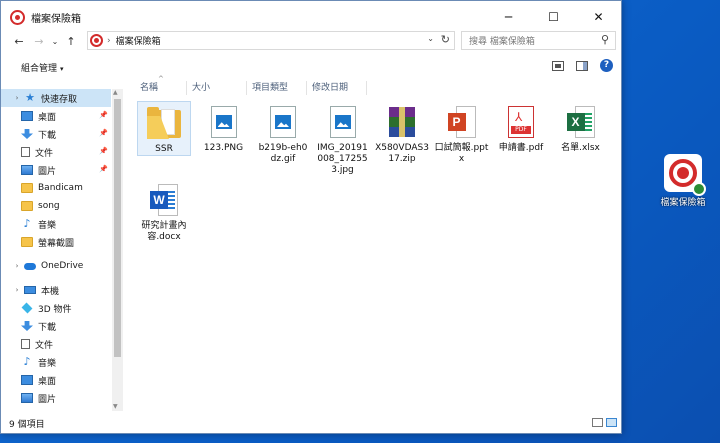 Image resolution: width=720 pixels, height=443 pixels. Describe the element at coordinates (502, 40) in the screenshot. I see `search-input: 搜尋 檔案保險箱` at that location.